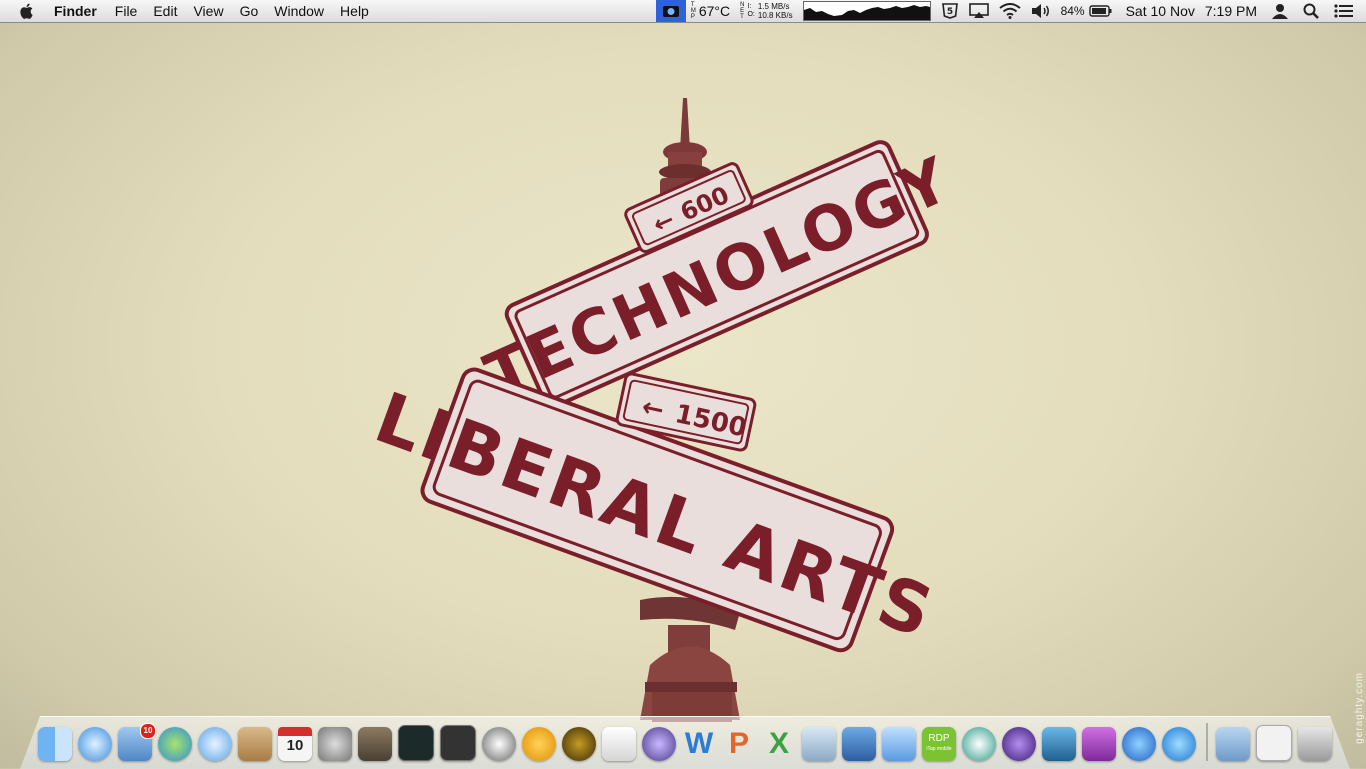 This screenshot has width=1366, height=769. Describe the element at coordinates (255, 744) in the screenshot. I see `contacts-icon` at that location.